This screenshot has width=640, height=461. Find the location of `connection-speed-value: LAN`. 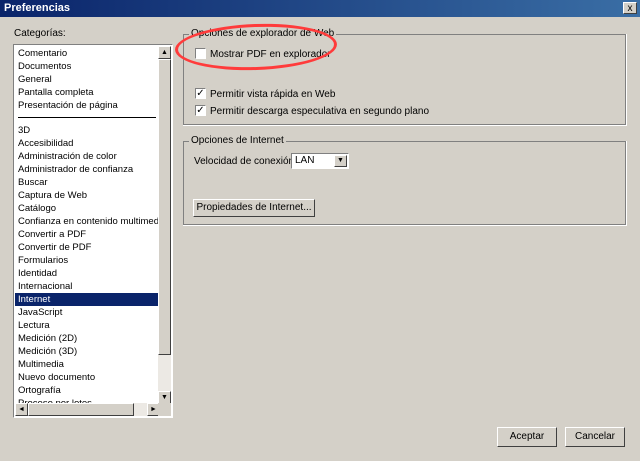

connection-speed-value: LAN is located at coordinates (305, 160).